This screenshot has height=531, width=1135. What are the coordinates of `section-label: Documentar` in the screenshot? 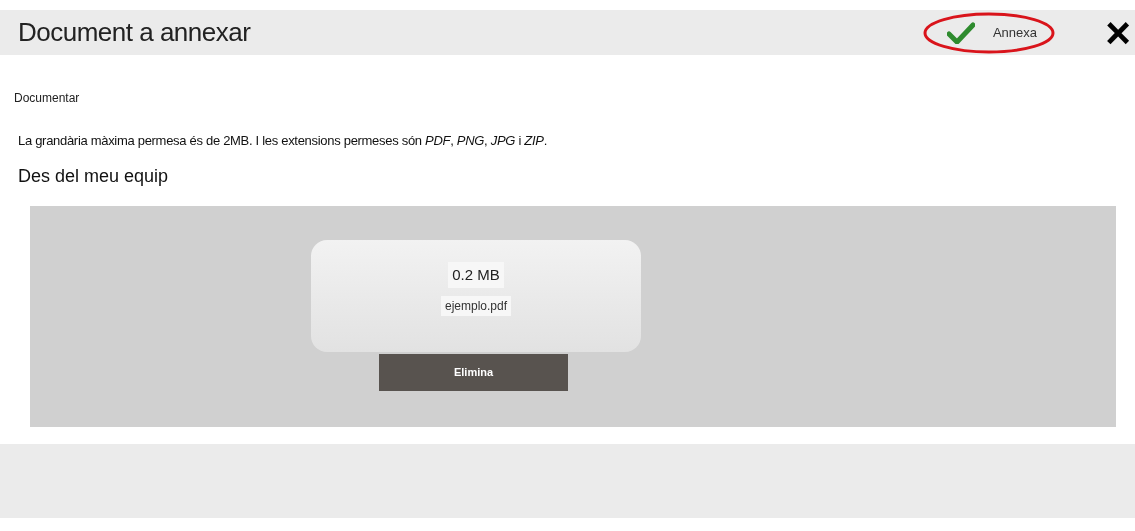 It's located at (47, 98).